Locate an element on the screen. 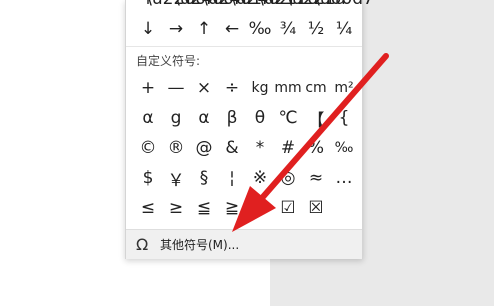  symbol-cell: ÷ is located at coordinates (232, 88).